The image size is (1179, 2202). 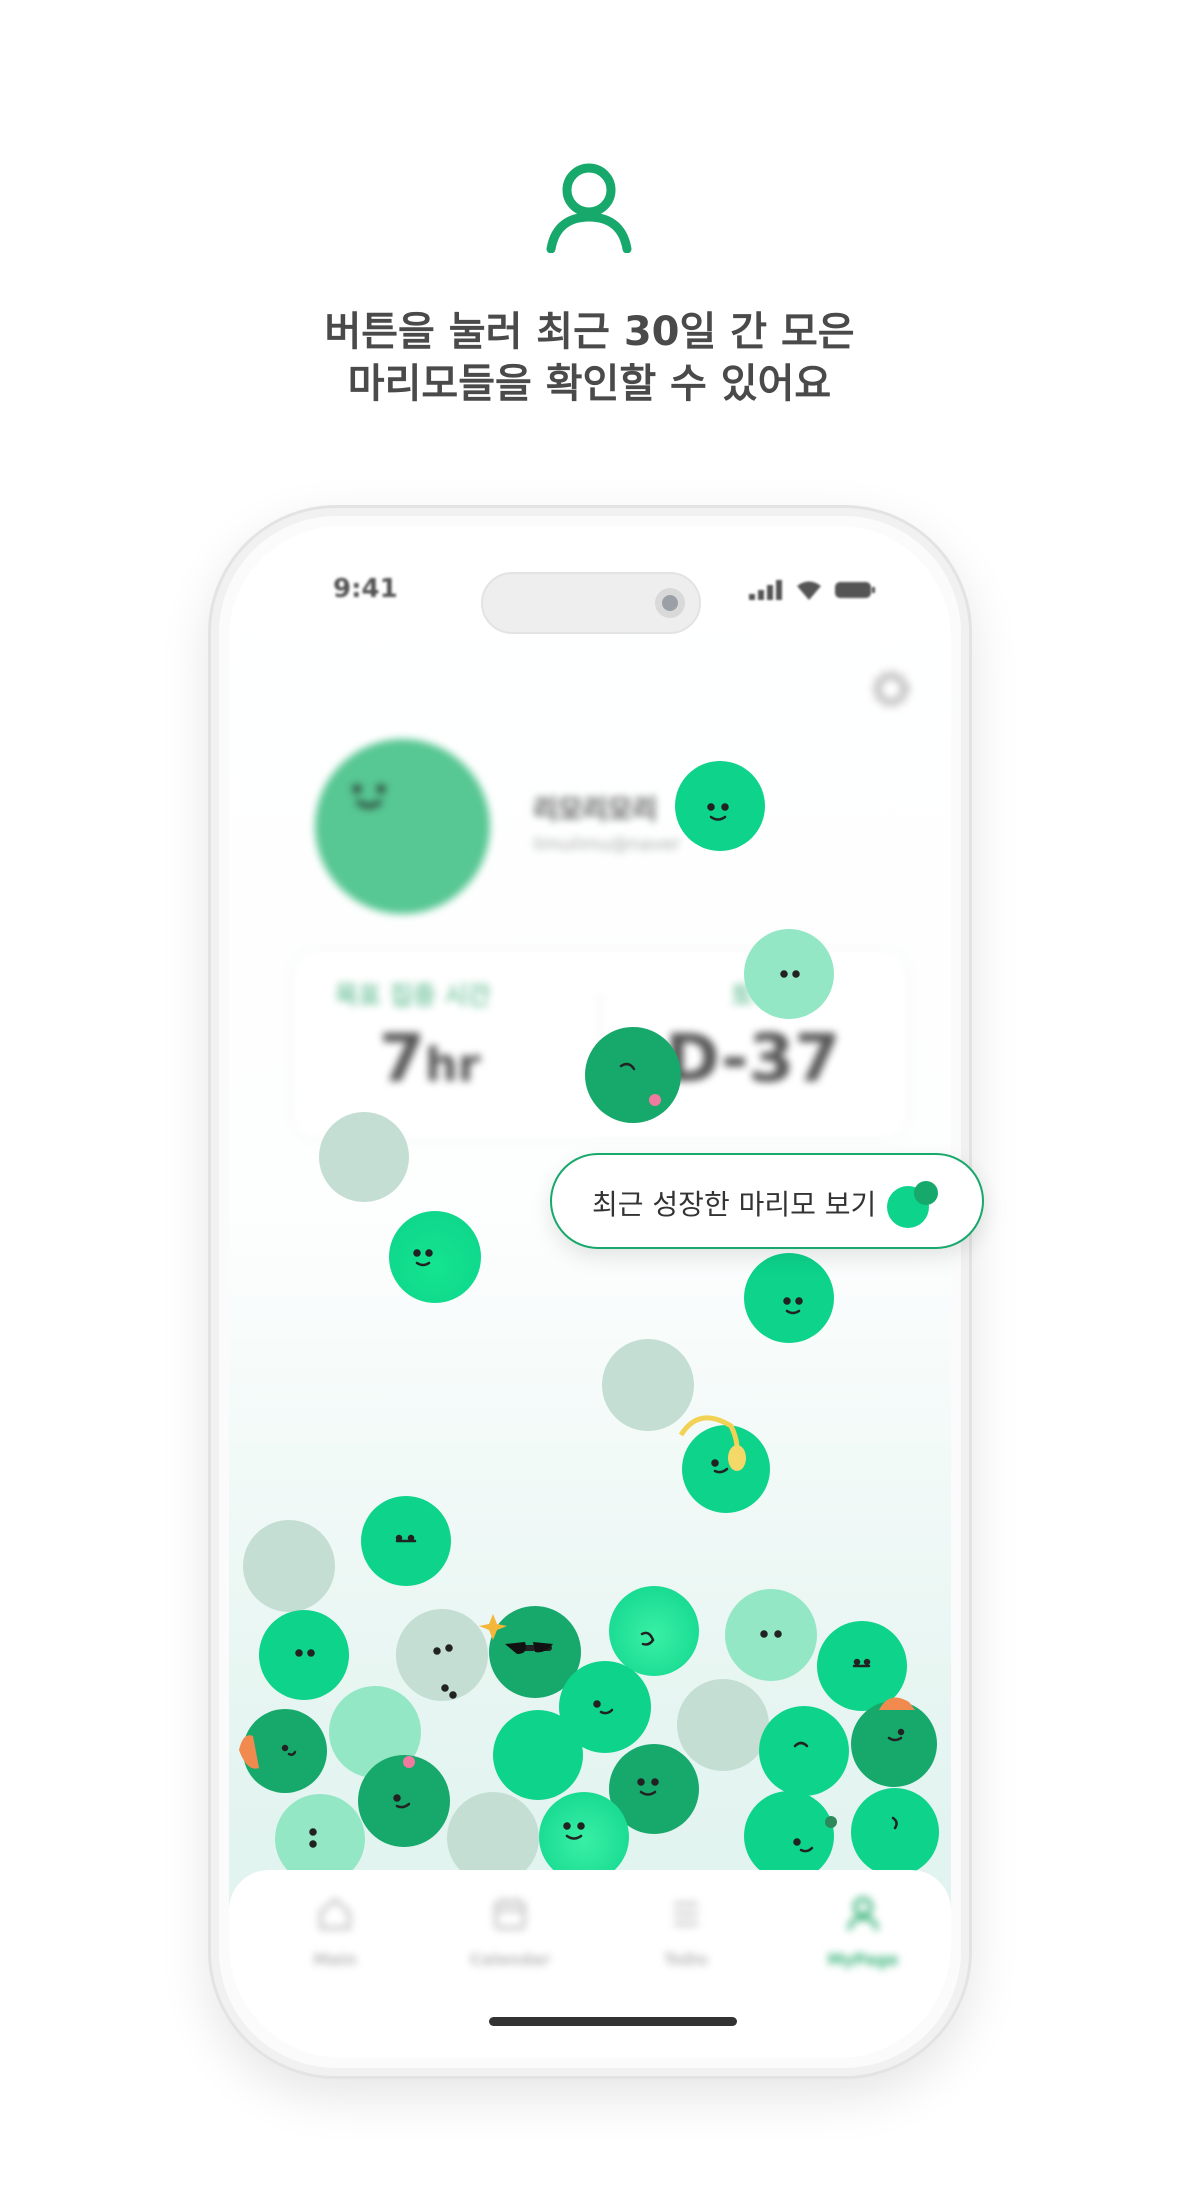 I want to click on headphones-icon, so click(x=709, y=1438).